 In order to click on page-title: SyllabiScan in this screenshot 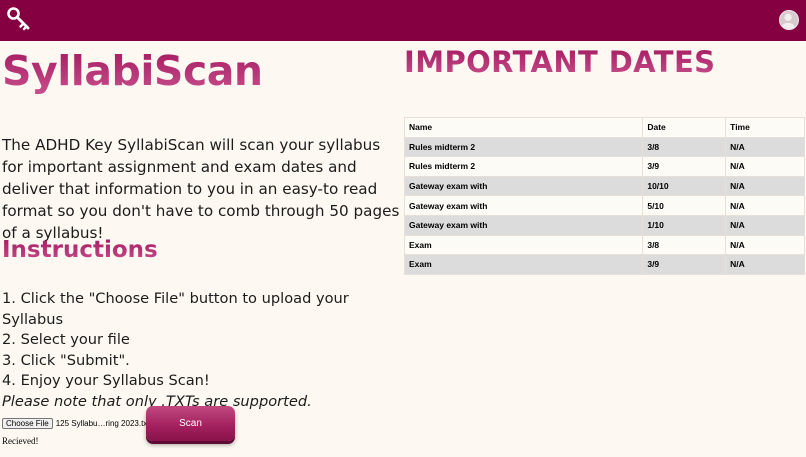, I will do `click(132, 71)`.